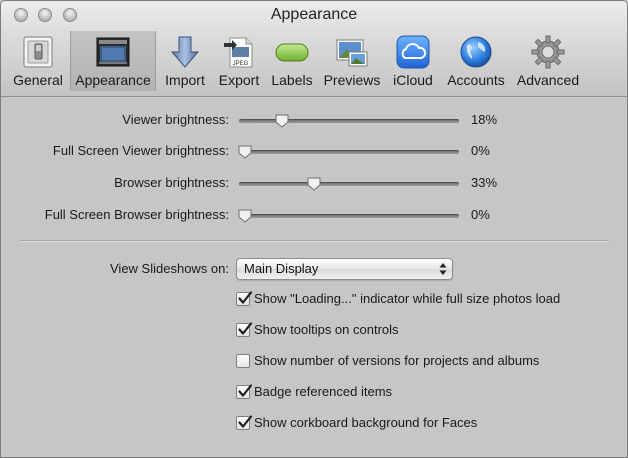 This screenshot has height=458, width=628. I want to click on option-label: Show tooltips on controls, so click(326, 329).